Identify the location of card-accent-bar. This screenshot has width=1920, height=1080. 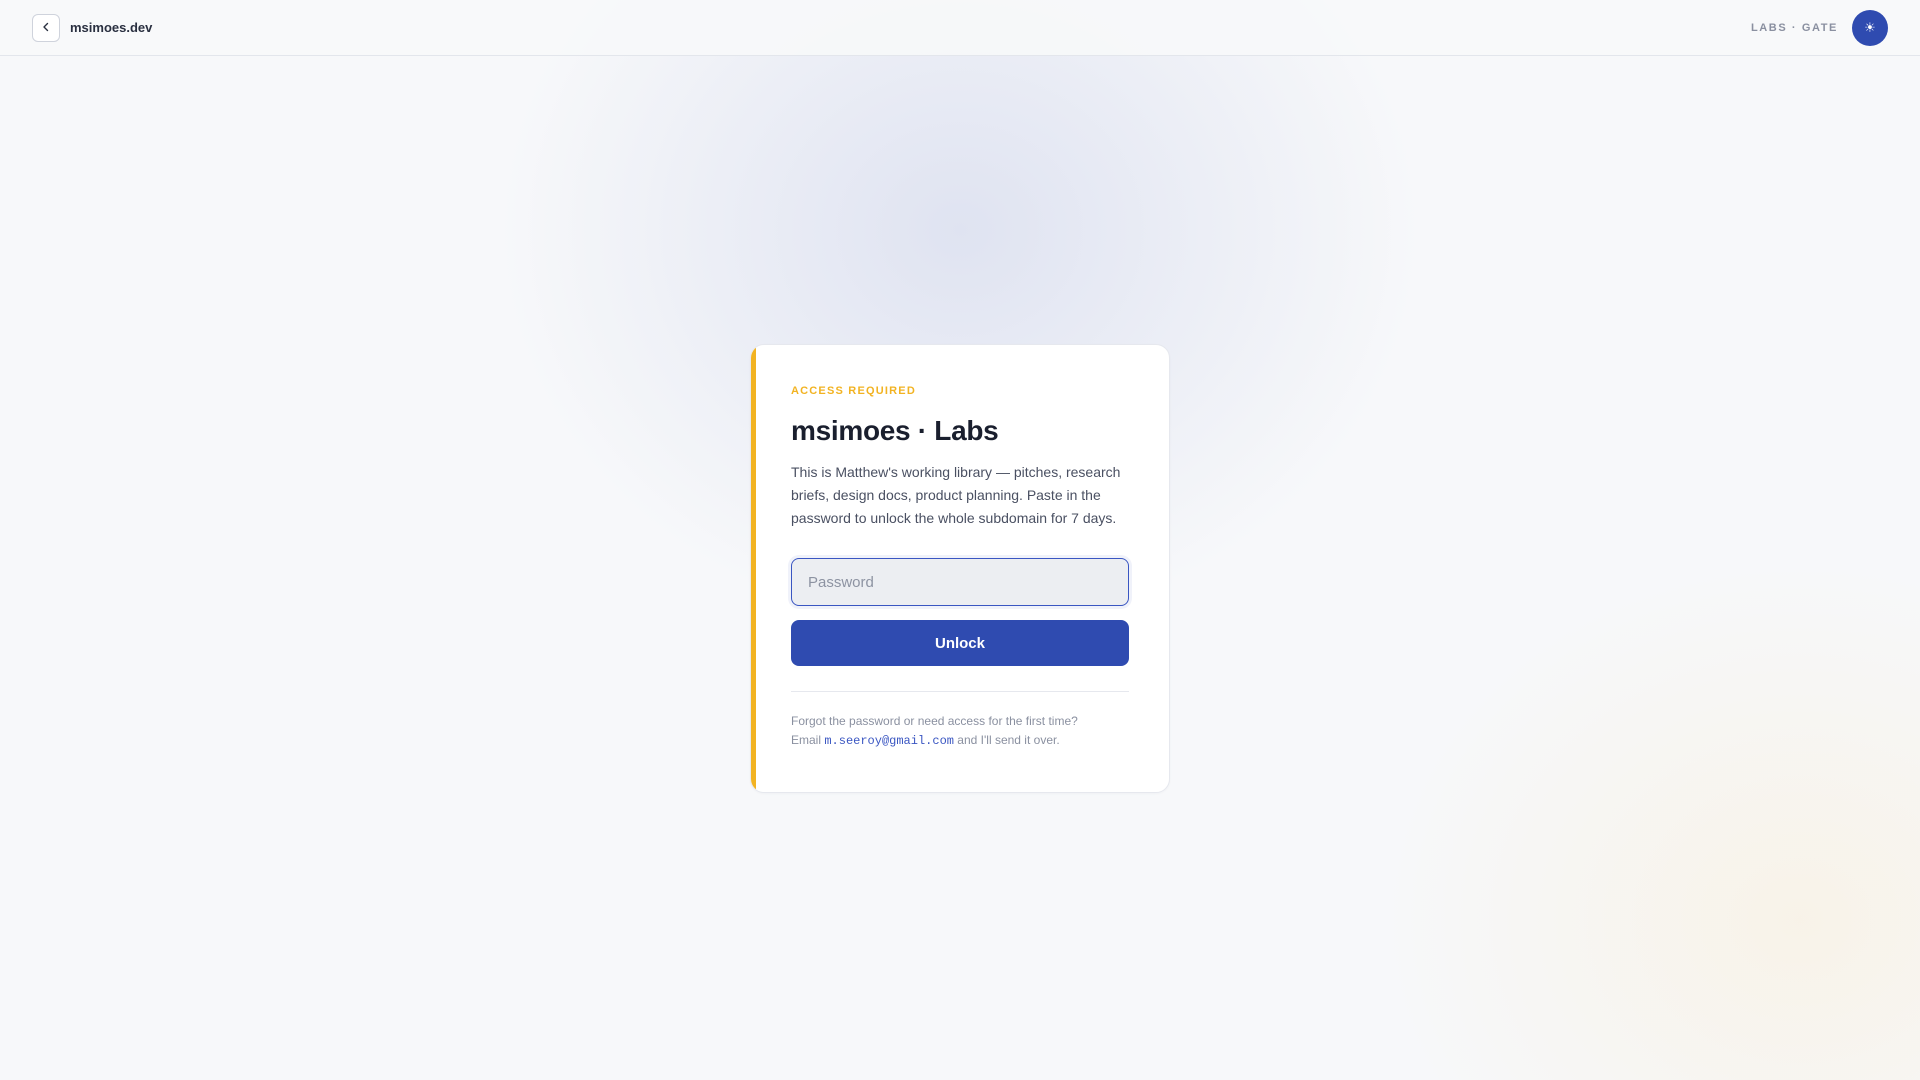
(753, 568).